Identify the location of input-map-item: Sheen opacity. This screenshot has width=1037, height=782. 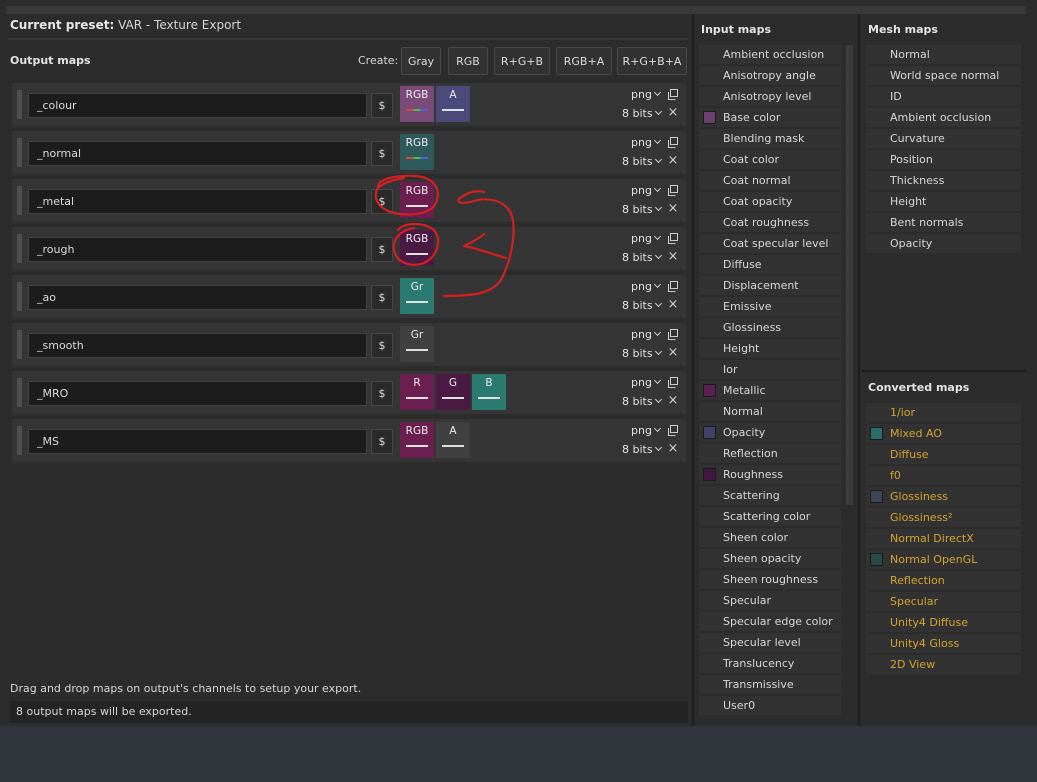
(770, 558).